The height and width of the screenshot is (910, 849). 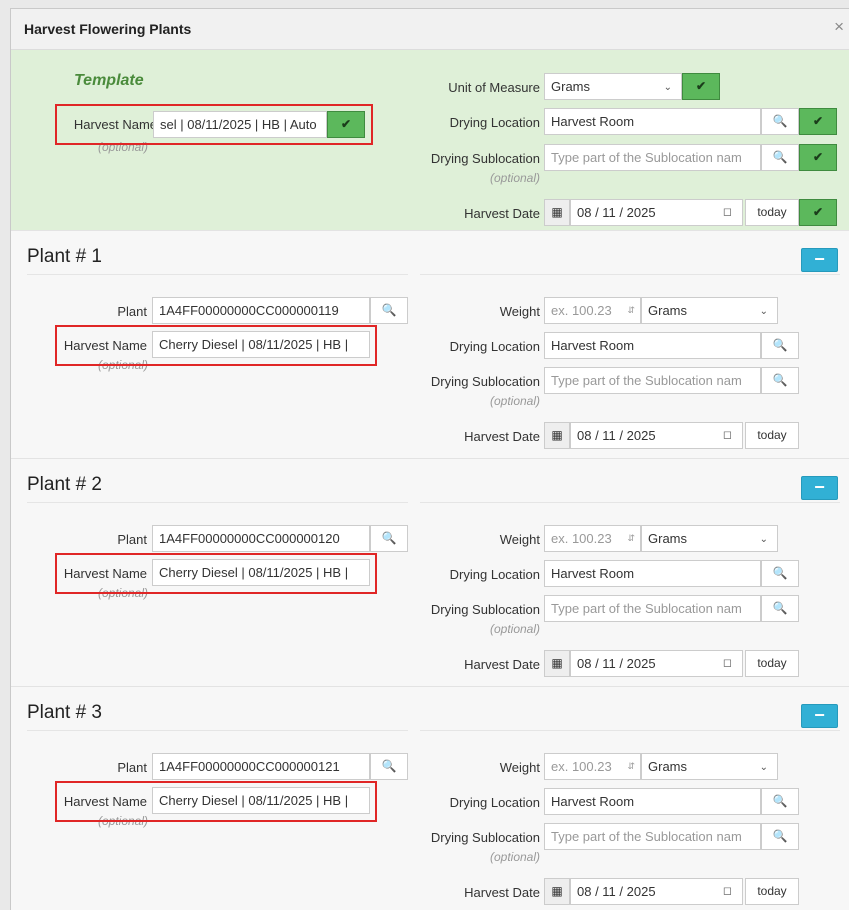 What do you see at coordinates (652, 157) in the screenshot?
I see `template-drying-sublocation-input: Type part of the Sublocation nam` at bounding box center [652, 157].